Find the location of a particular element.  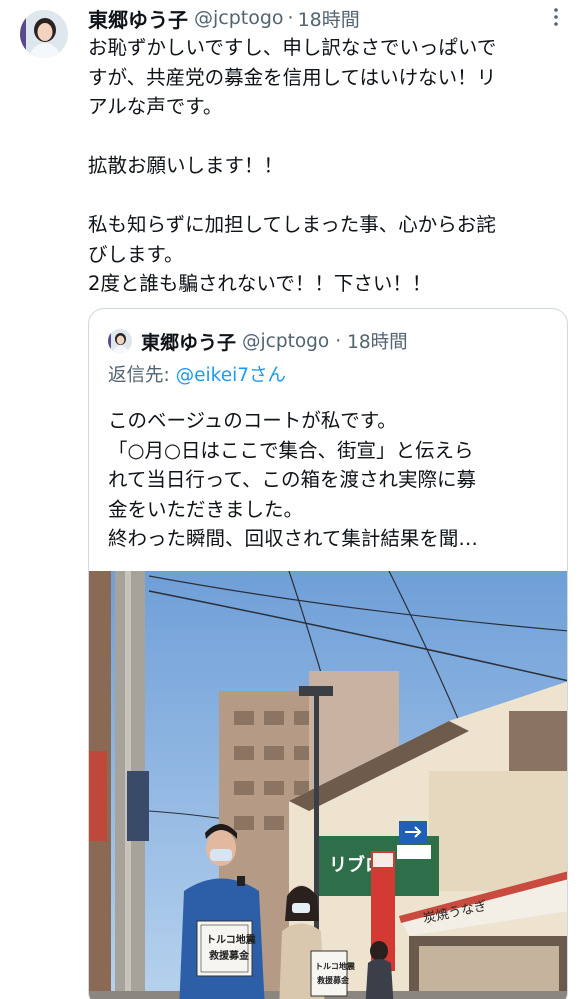

quoted-author-name: 東郷ゆう子 is located at coordinates (189, 342).